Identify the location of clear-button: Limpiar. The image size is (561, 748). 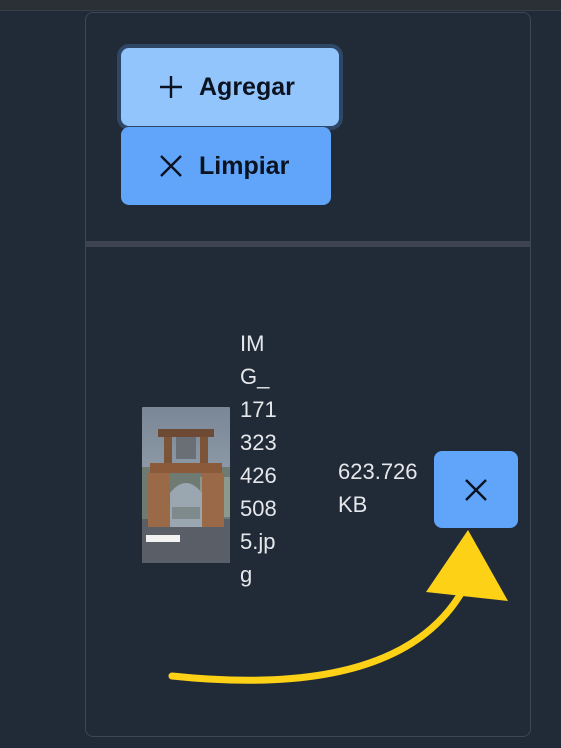
(226, 166).